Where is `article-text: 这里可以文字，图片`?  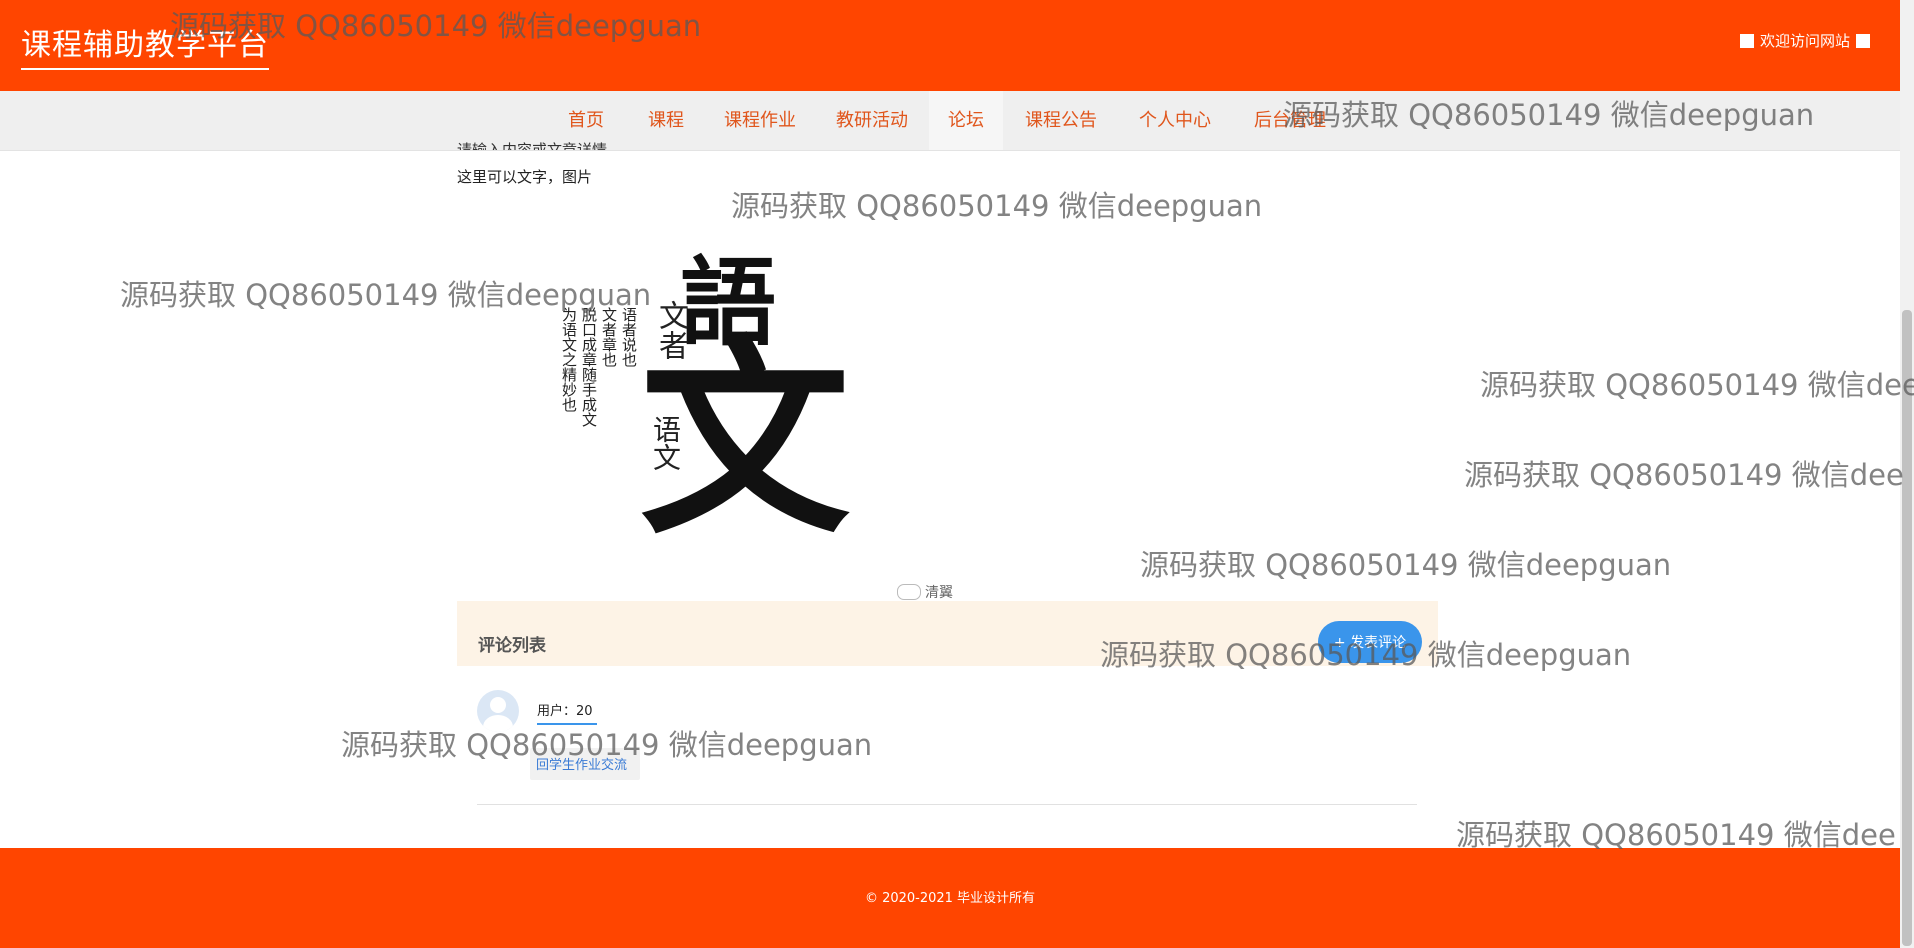
article-text: 这里可以文字，图片 is located at coordinates (525, 177).